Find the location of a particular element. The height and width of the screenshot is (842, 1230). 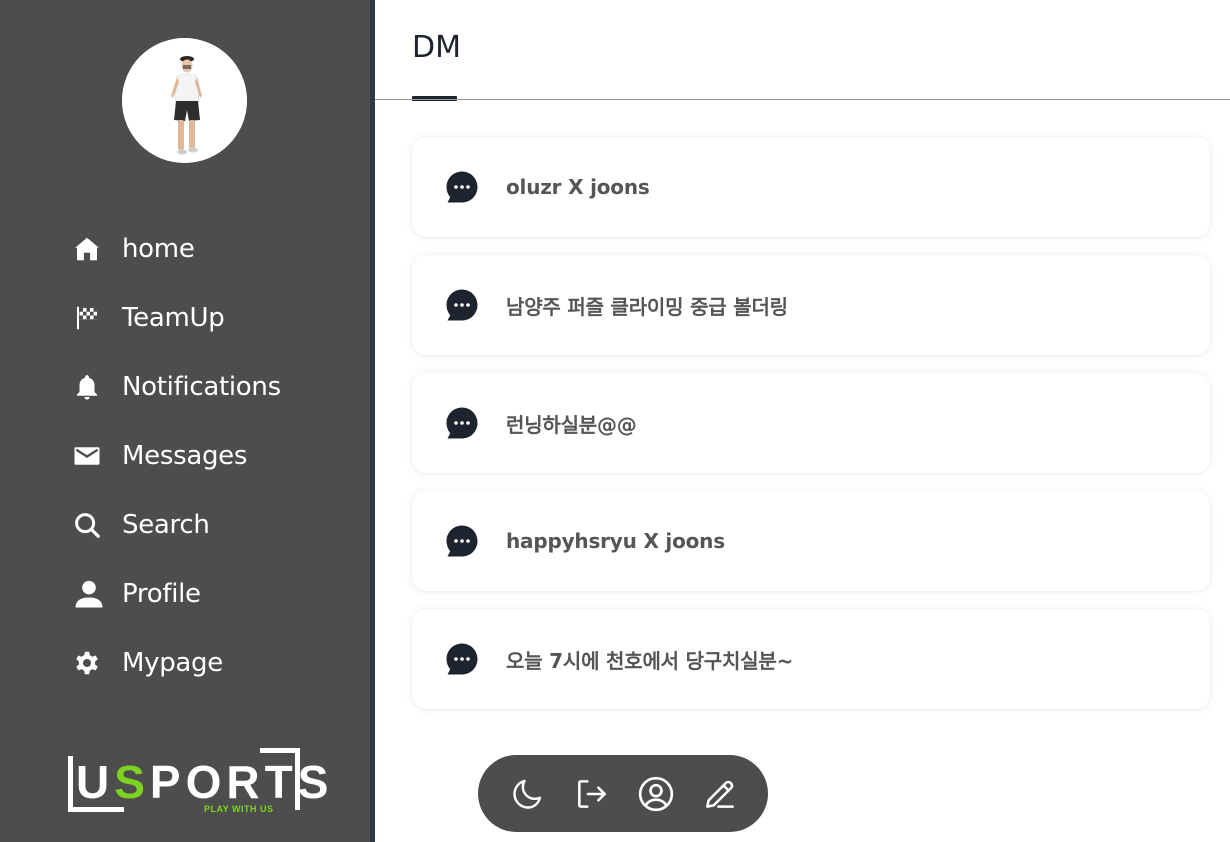

logout-icon is located at coordinates (592, 794).